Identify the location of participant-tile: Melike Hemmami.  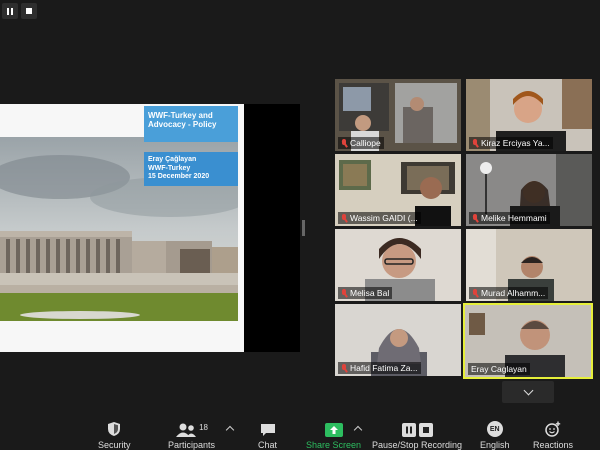
(529, 190).